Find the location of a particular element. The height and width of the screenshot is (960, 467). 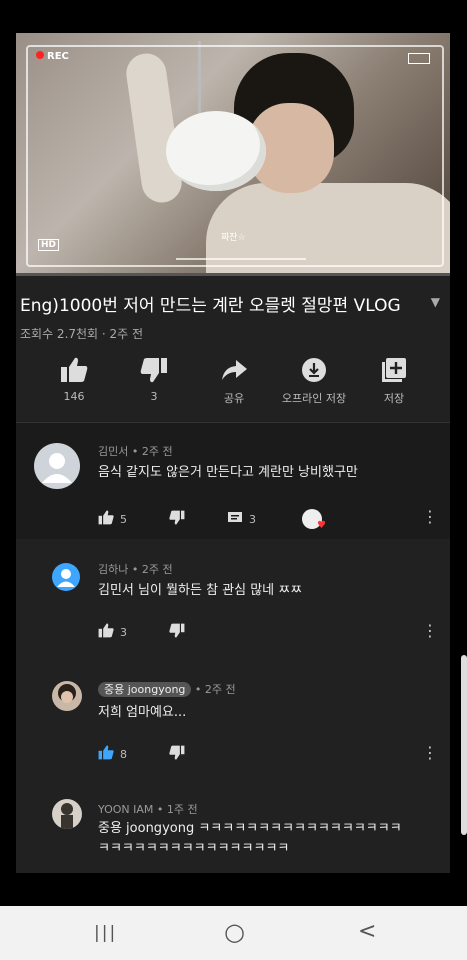

android-navigation-bar: ||| ○ < is located at coordinates (233, 933).